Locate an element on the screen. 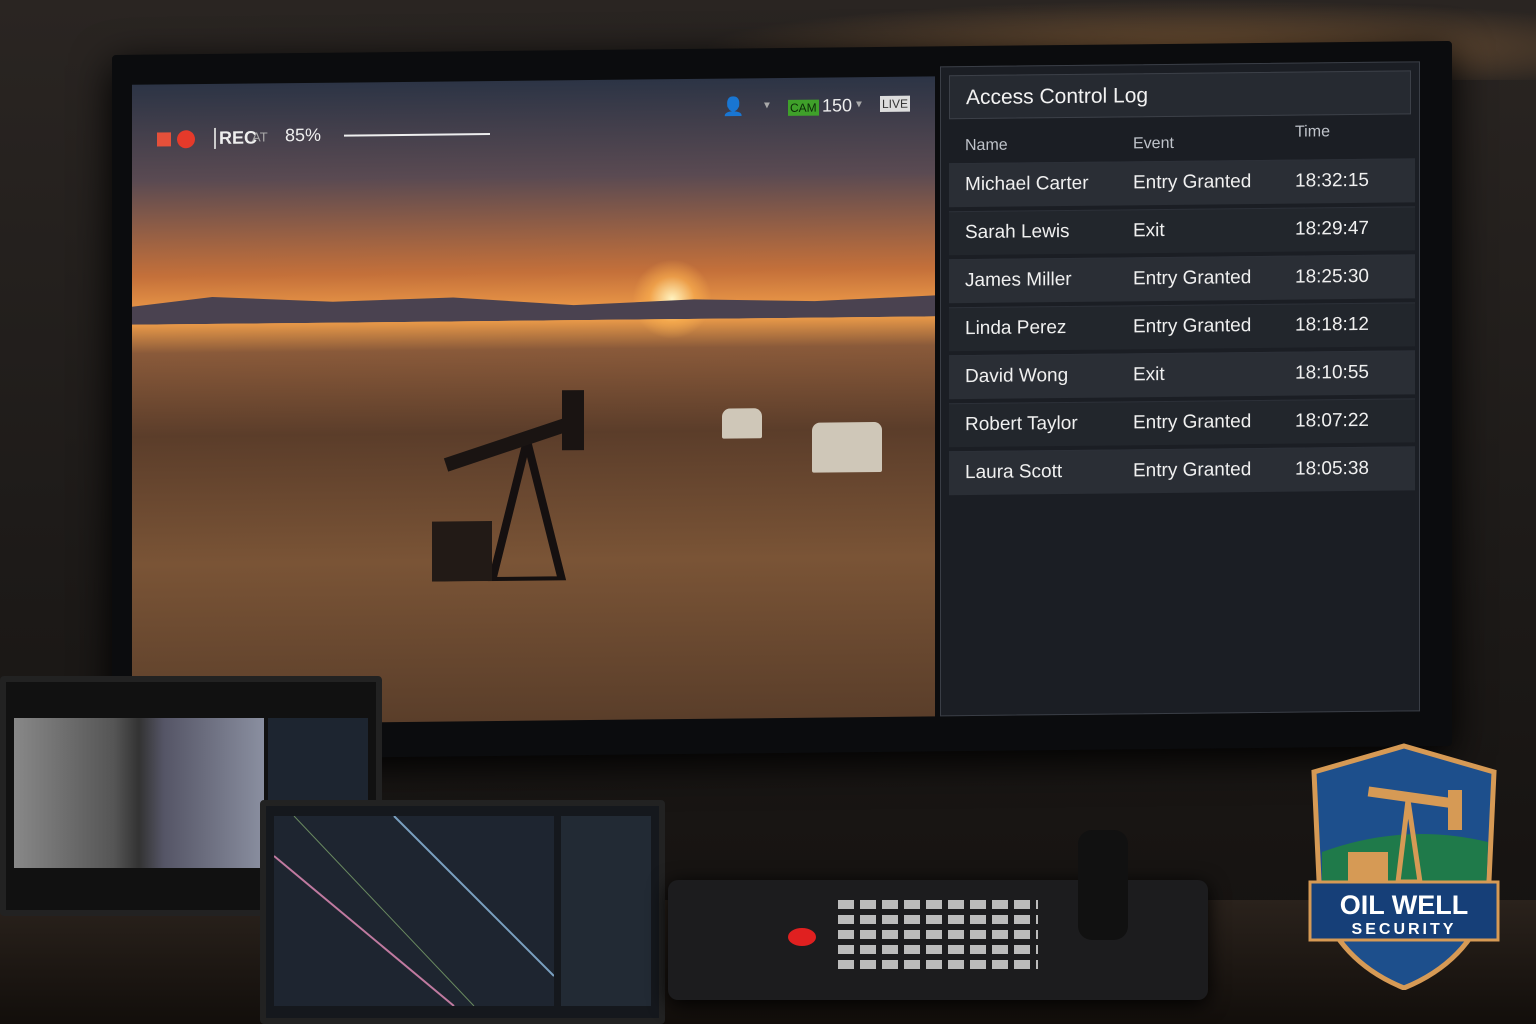  camera-number: 150 is located at coordinates (837, 105).